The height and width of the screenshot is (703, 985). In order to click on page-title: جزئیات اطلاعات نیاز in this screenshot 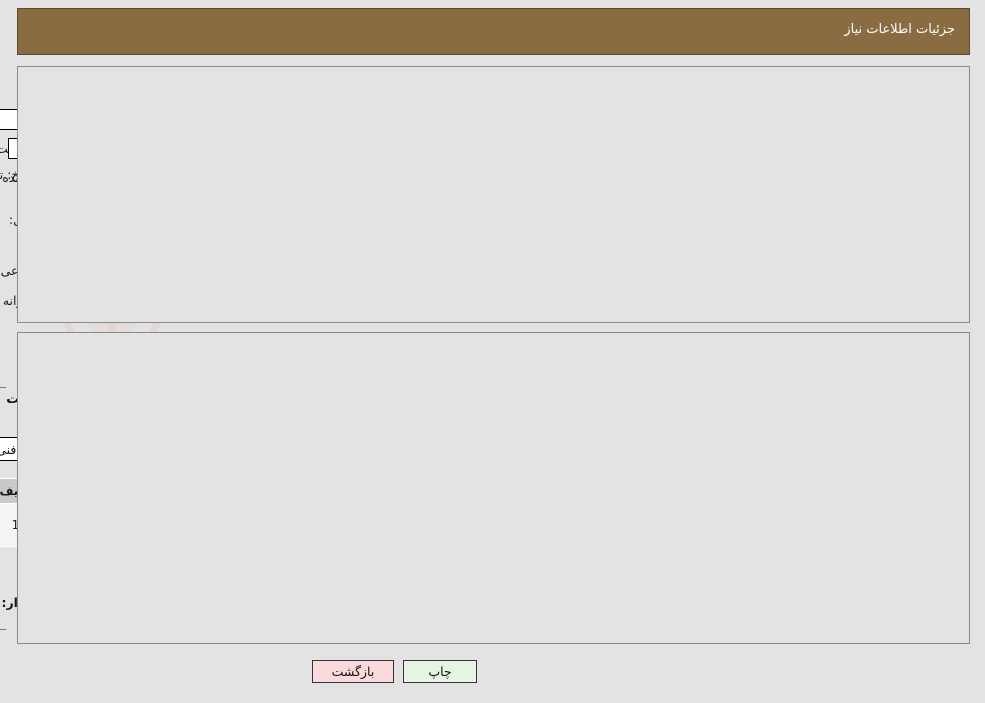, I will do `click(899, 29)`.